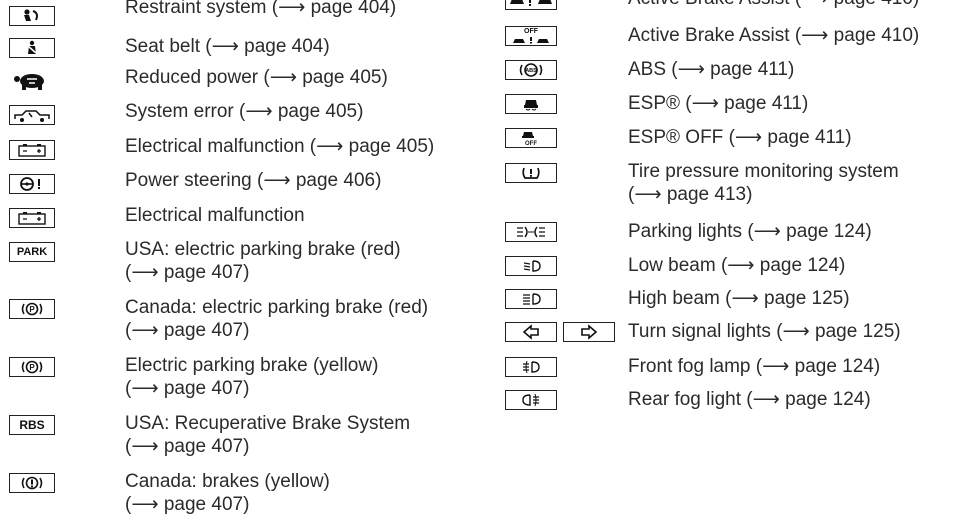 The height and width of the screenshot is (524, 967). I want to click on list-item-text: Canada: electric parking brake (red), so click(277, 307).